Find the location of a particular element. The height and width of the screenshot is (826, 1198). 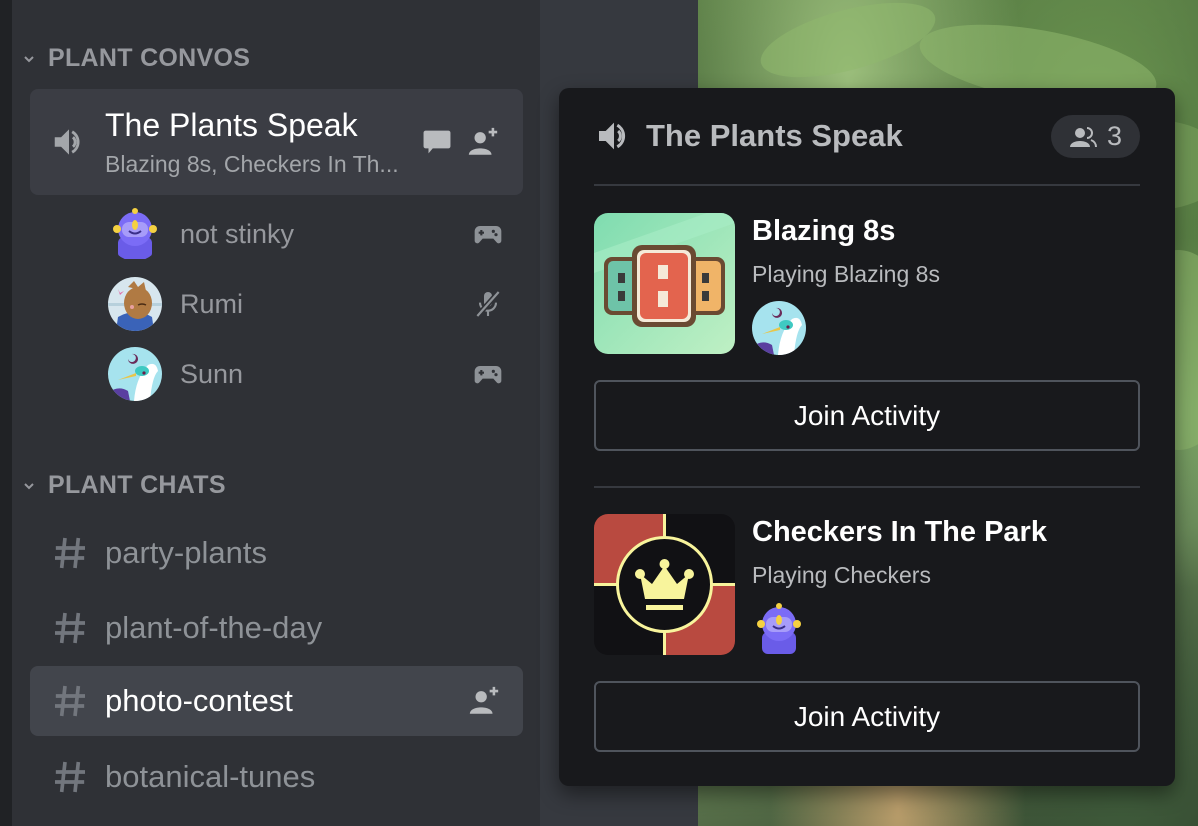

text-channel-name: photo-contest is located at coordinates (199, 700).